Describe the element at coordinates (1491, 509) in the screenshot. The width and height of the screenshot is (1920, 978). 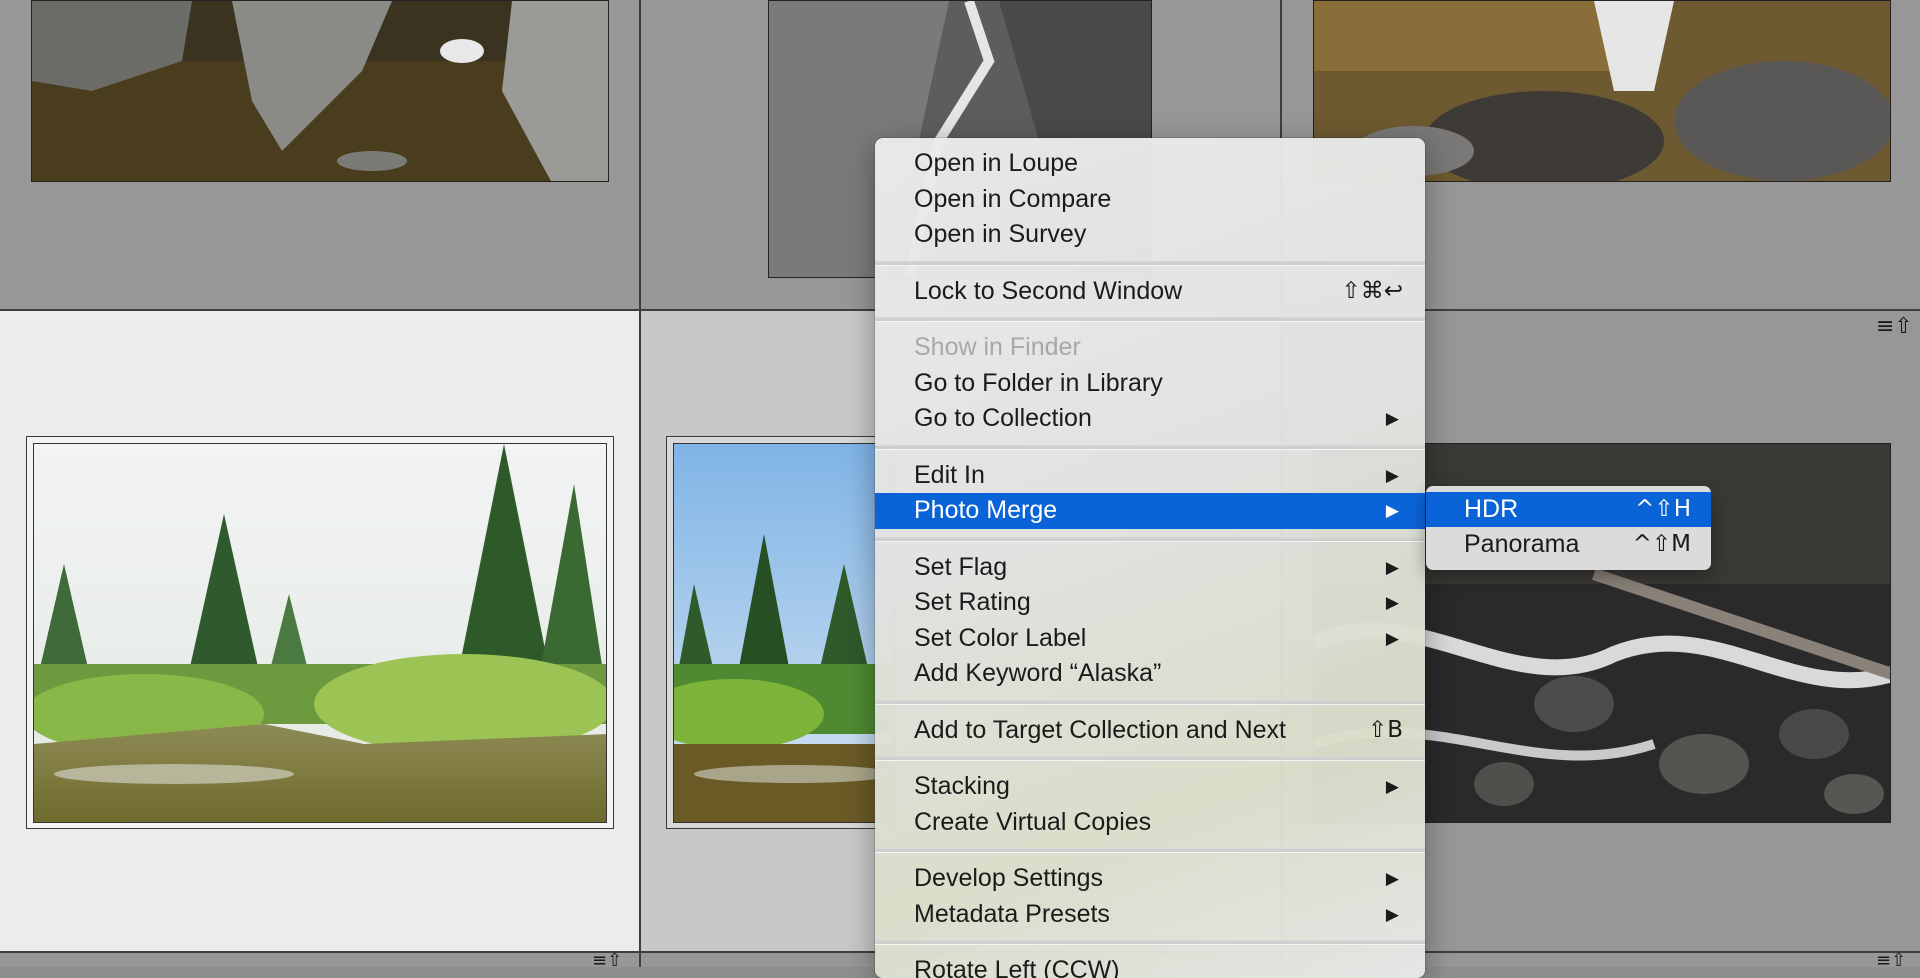
I see `submenu-item-label: HDR` at that location.